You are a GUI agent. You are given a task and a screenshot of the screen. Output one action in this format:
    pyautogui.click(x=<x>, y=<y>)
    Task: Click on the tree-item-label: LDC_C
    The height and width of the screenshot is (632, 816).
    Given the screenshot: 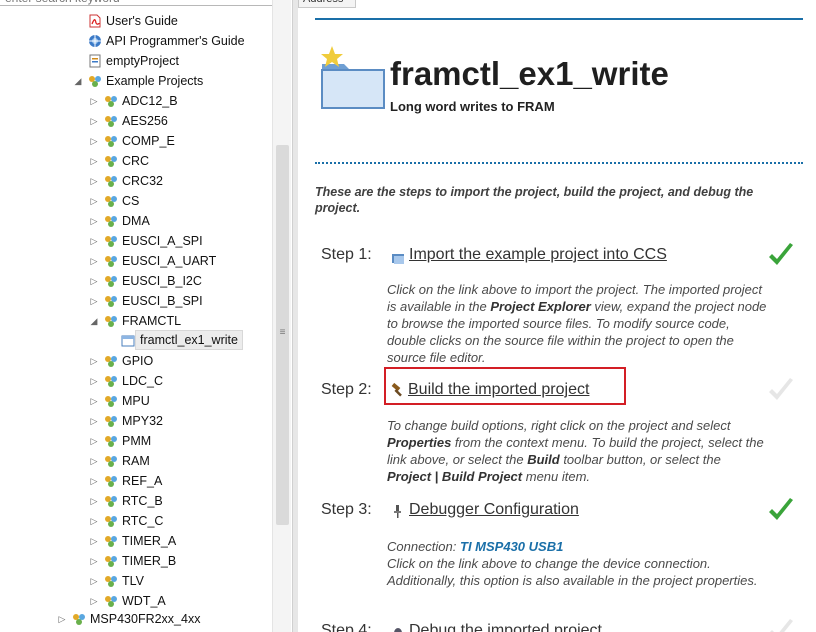 What is the action you would take?
    pyautogui.click(x=142, y=381)
    